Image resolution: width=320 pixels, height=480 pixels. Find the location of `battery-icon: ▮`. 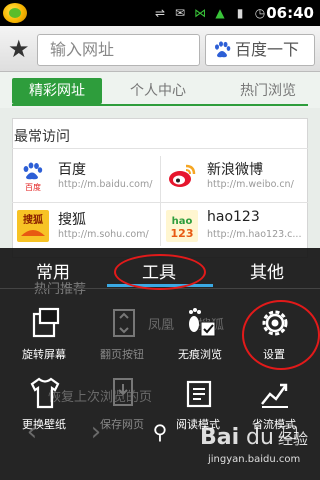

battery-icon: ▮ is located at coordinates (240, 13).